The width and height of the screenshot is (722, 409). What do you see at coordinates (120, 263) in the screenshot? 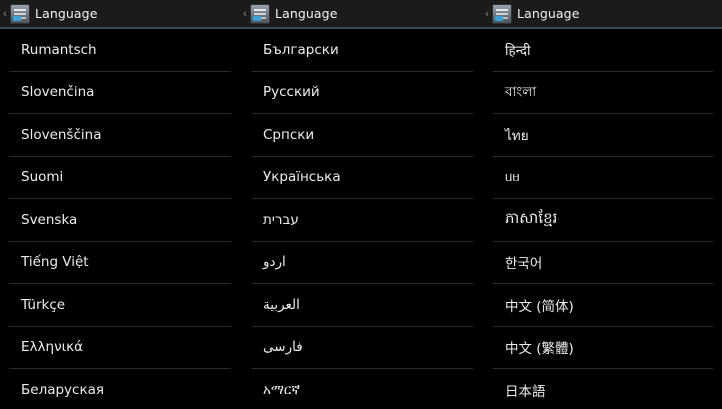
I see `language-item: Tiếng Việt` at bounding box center [120, 263].